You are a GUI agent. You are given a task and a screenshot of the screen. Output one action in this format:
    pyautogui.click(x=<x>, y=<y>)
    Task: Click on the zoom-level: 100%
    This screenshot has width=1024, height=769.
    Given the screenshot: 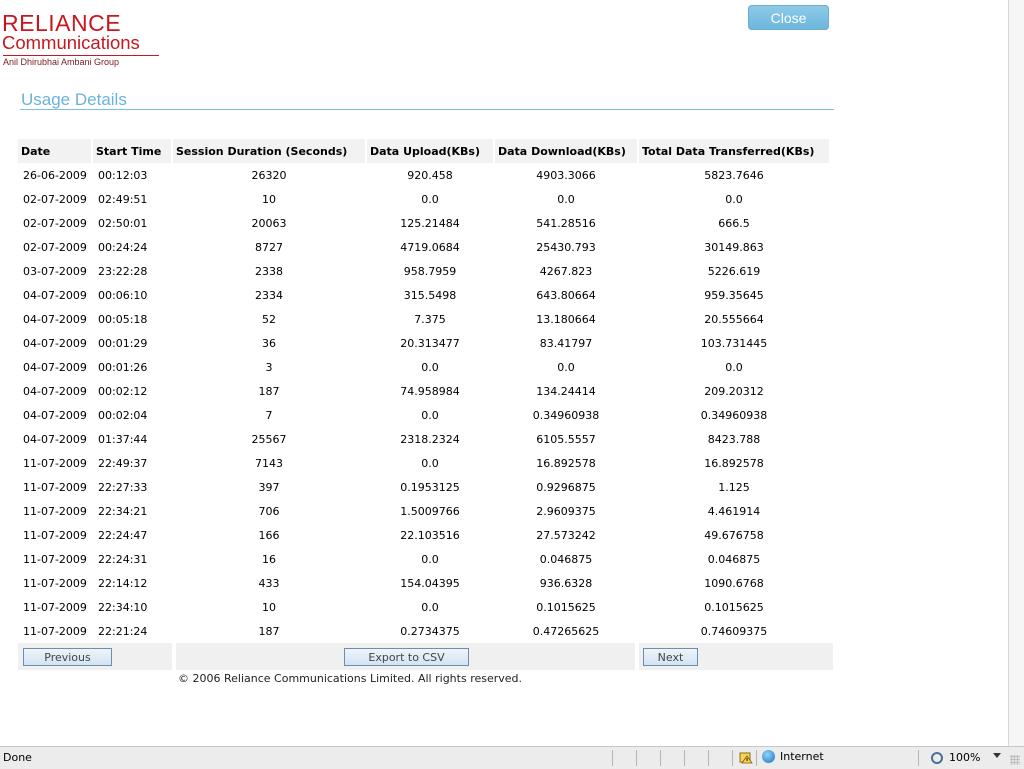 What is the action you would take?
    pyautogui.click(x=965, y=757)
    